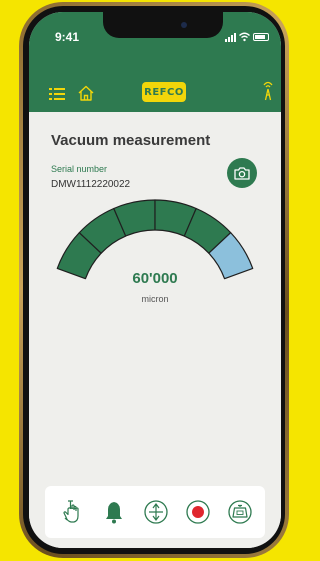  What do you see at coordinates (72, 512) in the screenshot?
I see `touch-icon` at bounding box center [72, 512].